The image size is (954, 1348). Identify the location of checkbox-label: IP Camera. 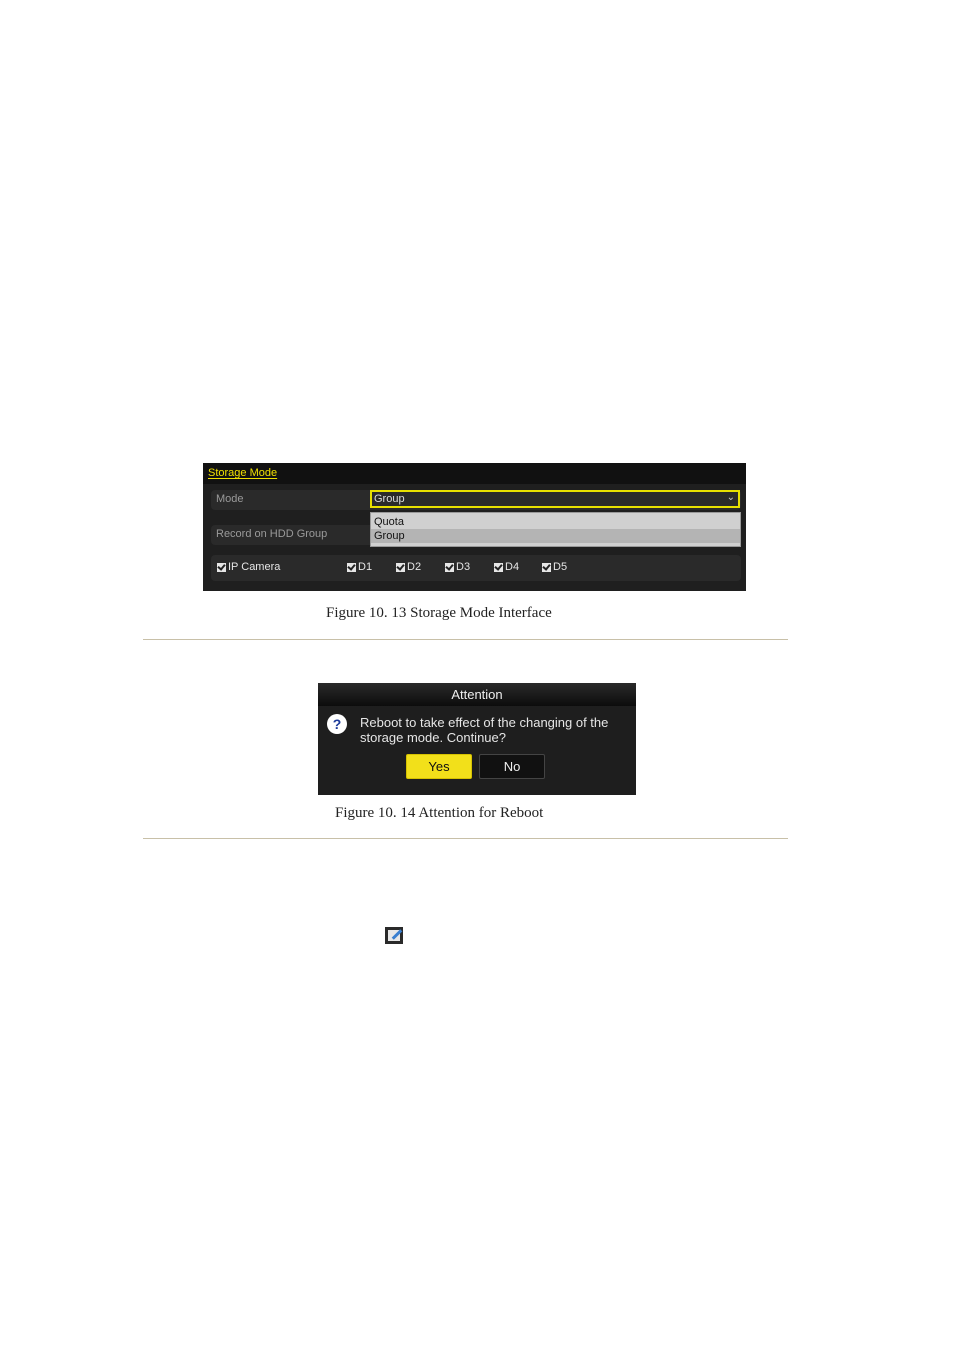
(254, 567).